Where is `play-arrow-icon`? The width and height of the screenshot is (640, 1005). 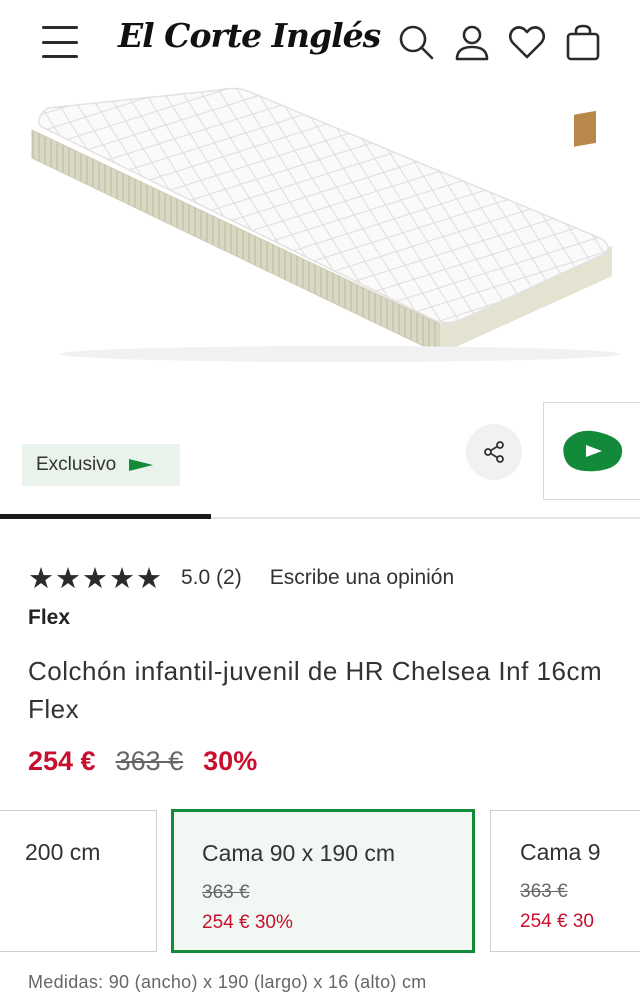 play-arrow-icon is located at coordinates (593, 451).